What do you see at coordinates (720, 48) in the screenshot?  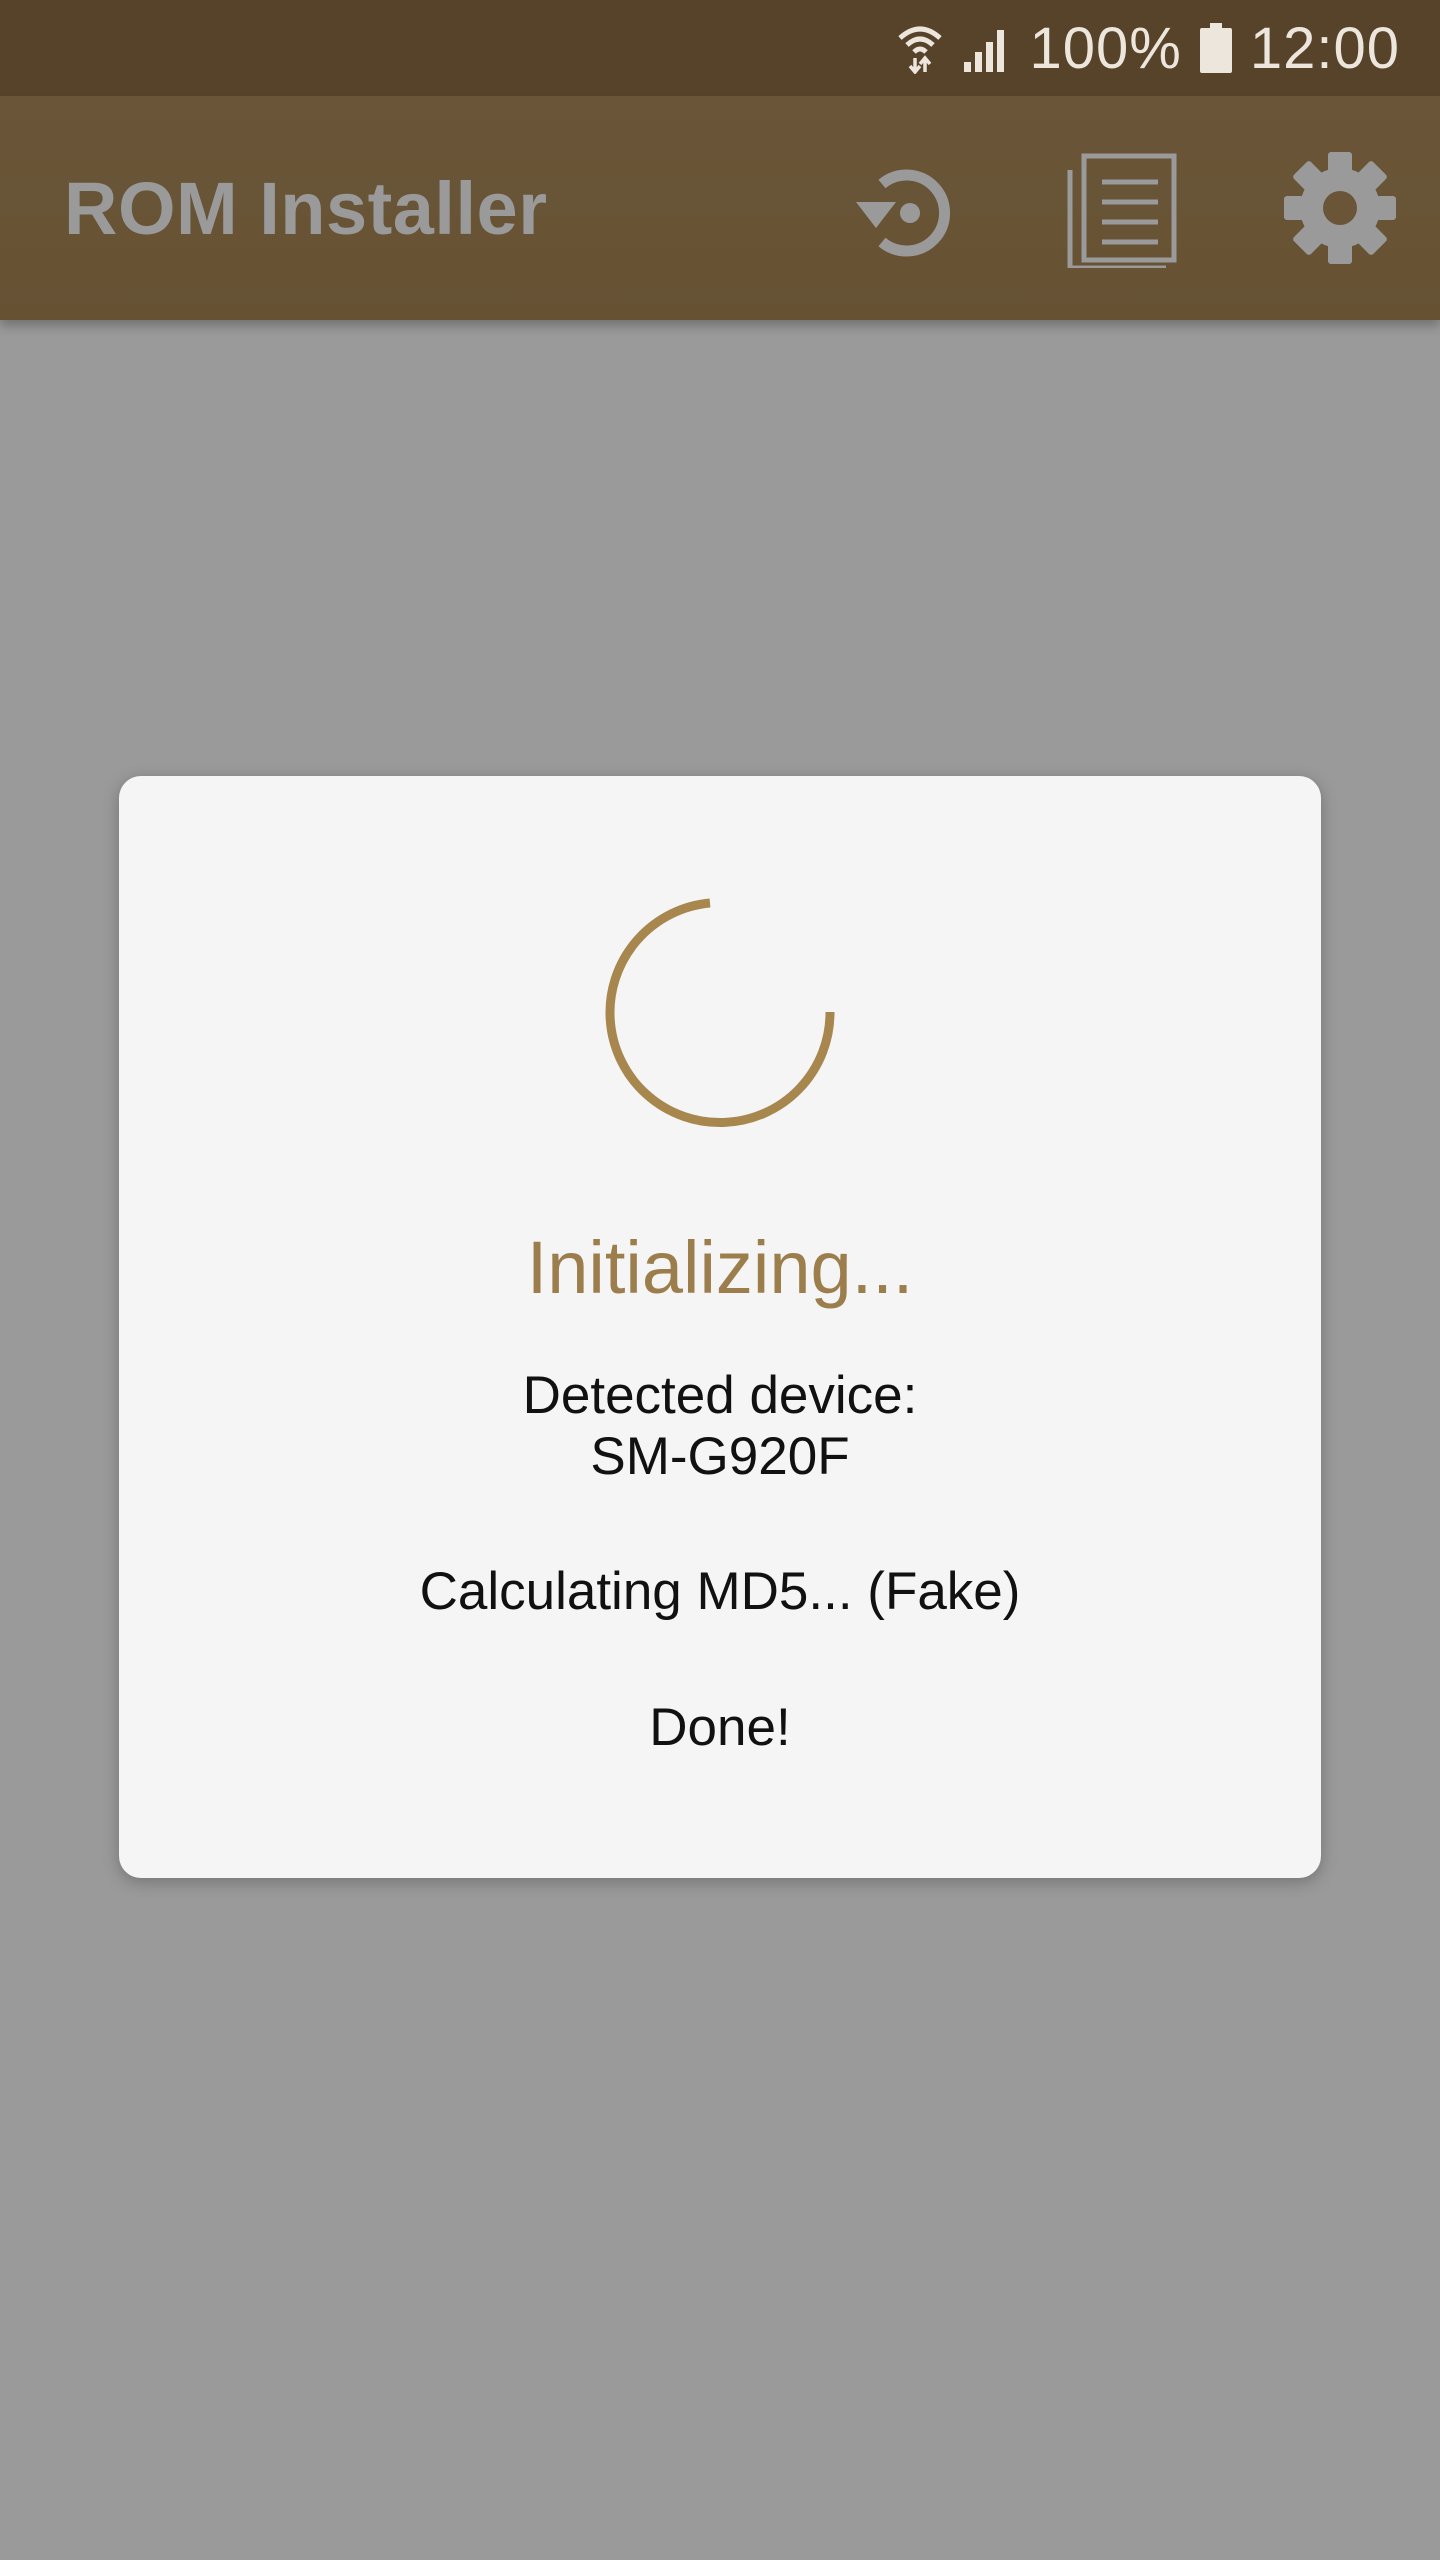 I see `status-bar: 100% 12:00` at bounding box center [720, 48].